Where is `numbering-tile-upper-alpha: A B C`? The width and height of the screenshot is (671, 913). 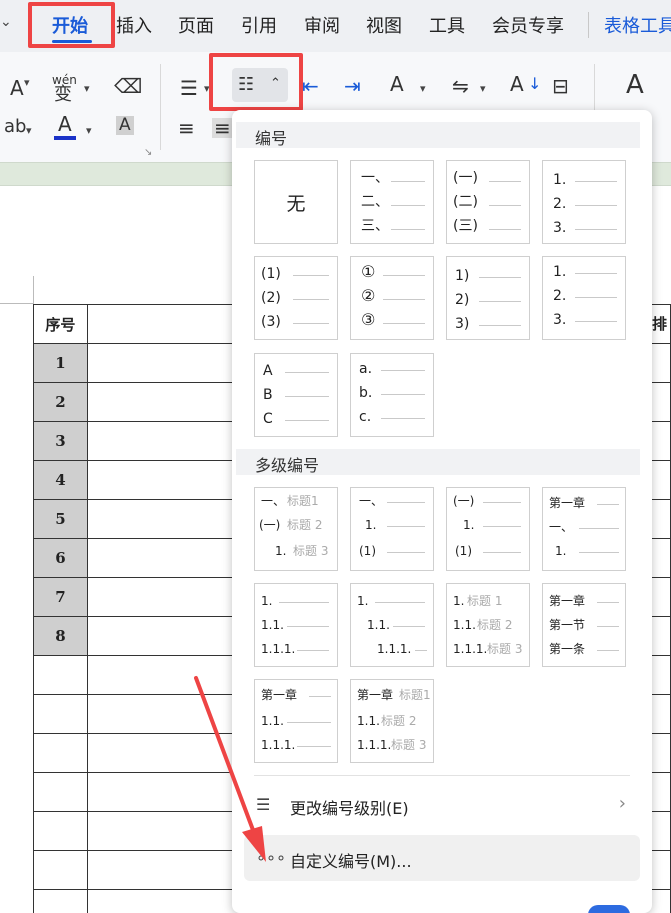
numbering-tile-upper-alpha: A B C is located at coordinates (296, 395).